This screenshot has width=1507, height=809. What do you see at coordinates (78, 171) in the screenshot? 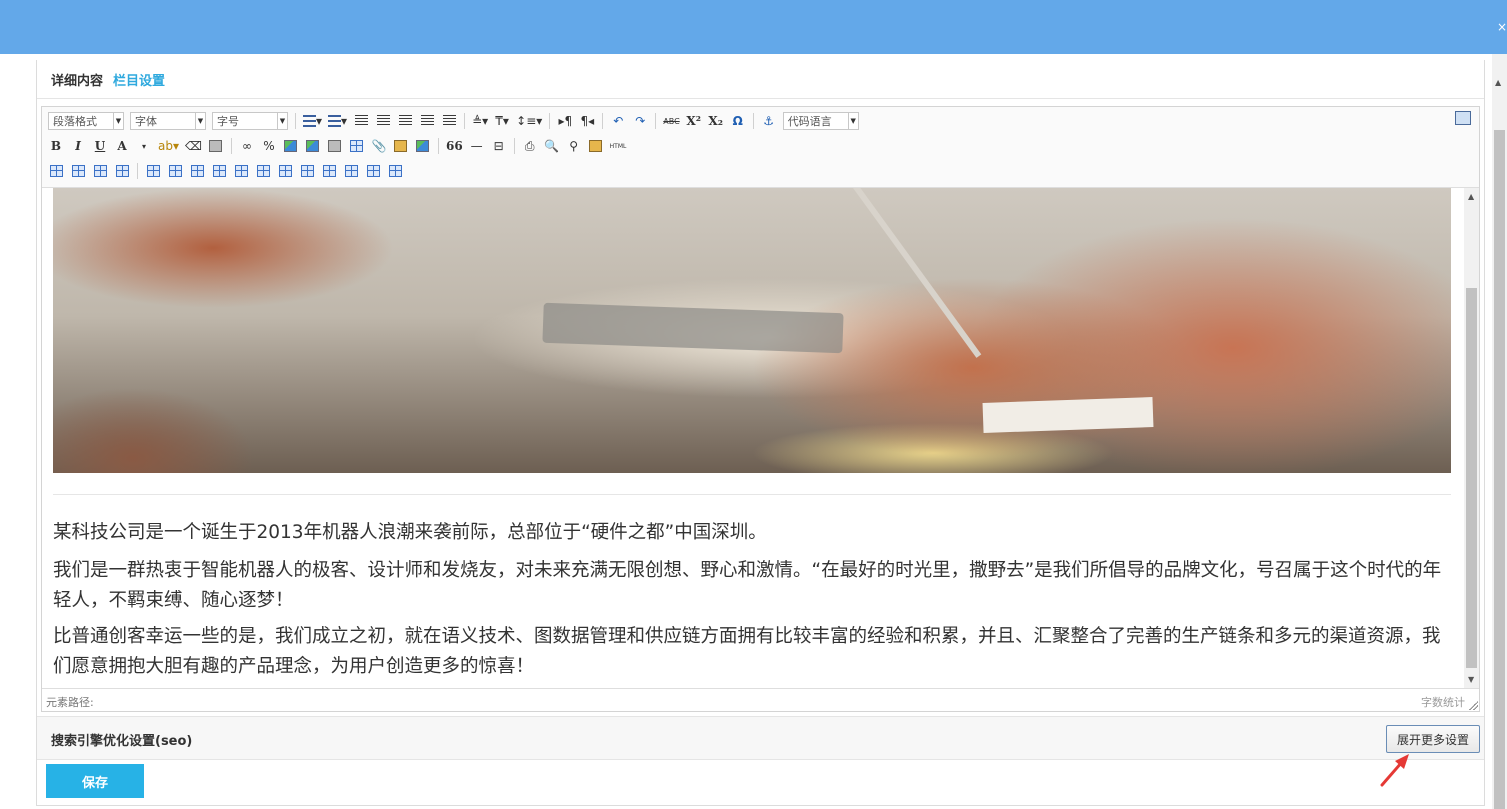
I see `image-left-icon` at bounding box center [78, 171].